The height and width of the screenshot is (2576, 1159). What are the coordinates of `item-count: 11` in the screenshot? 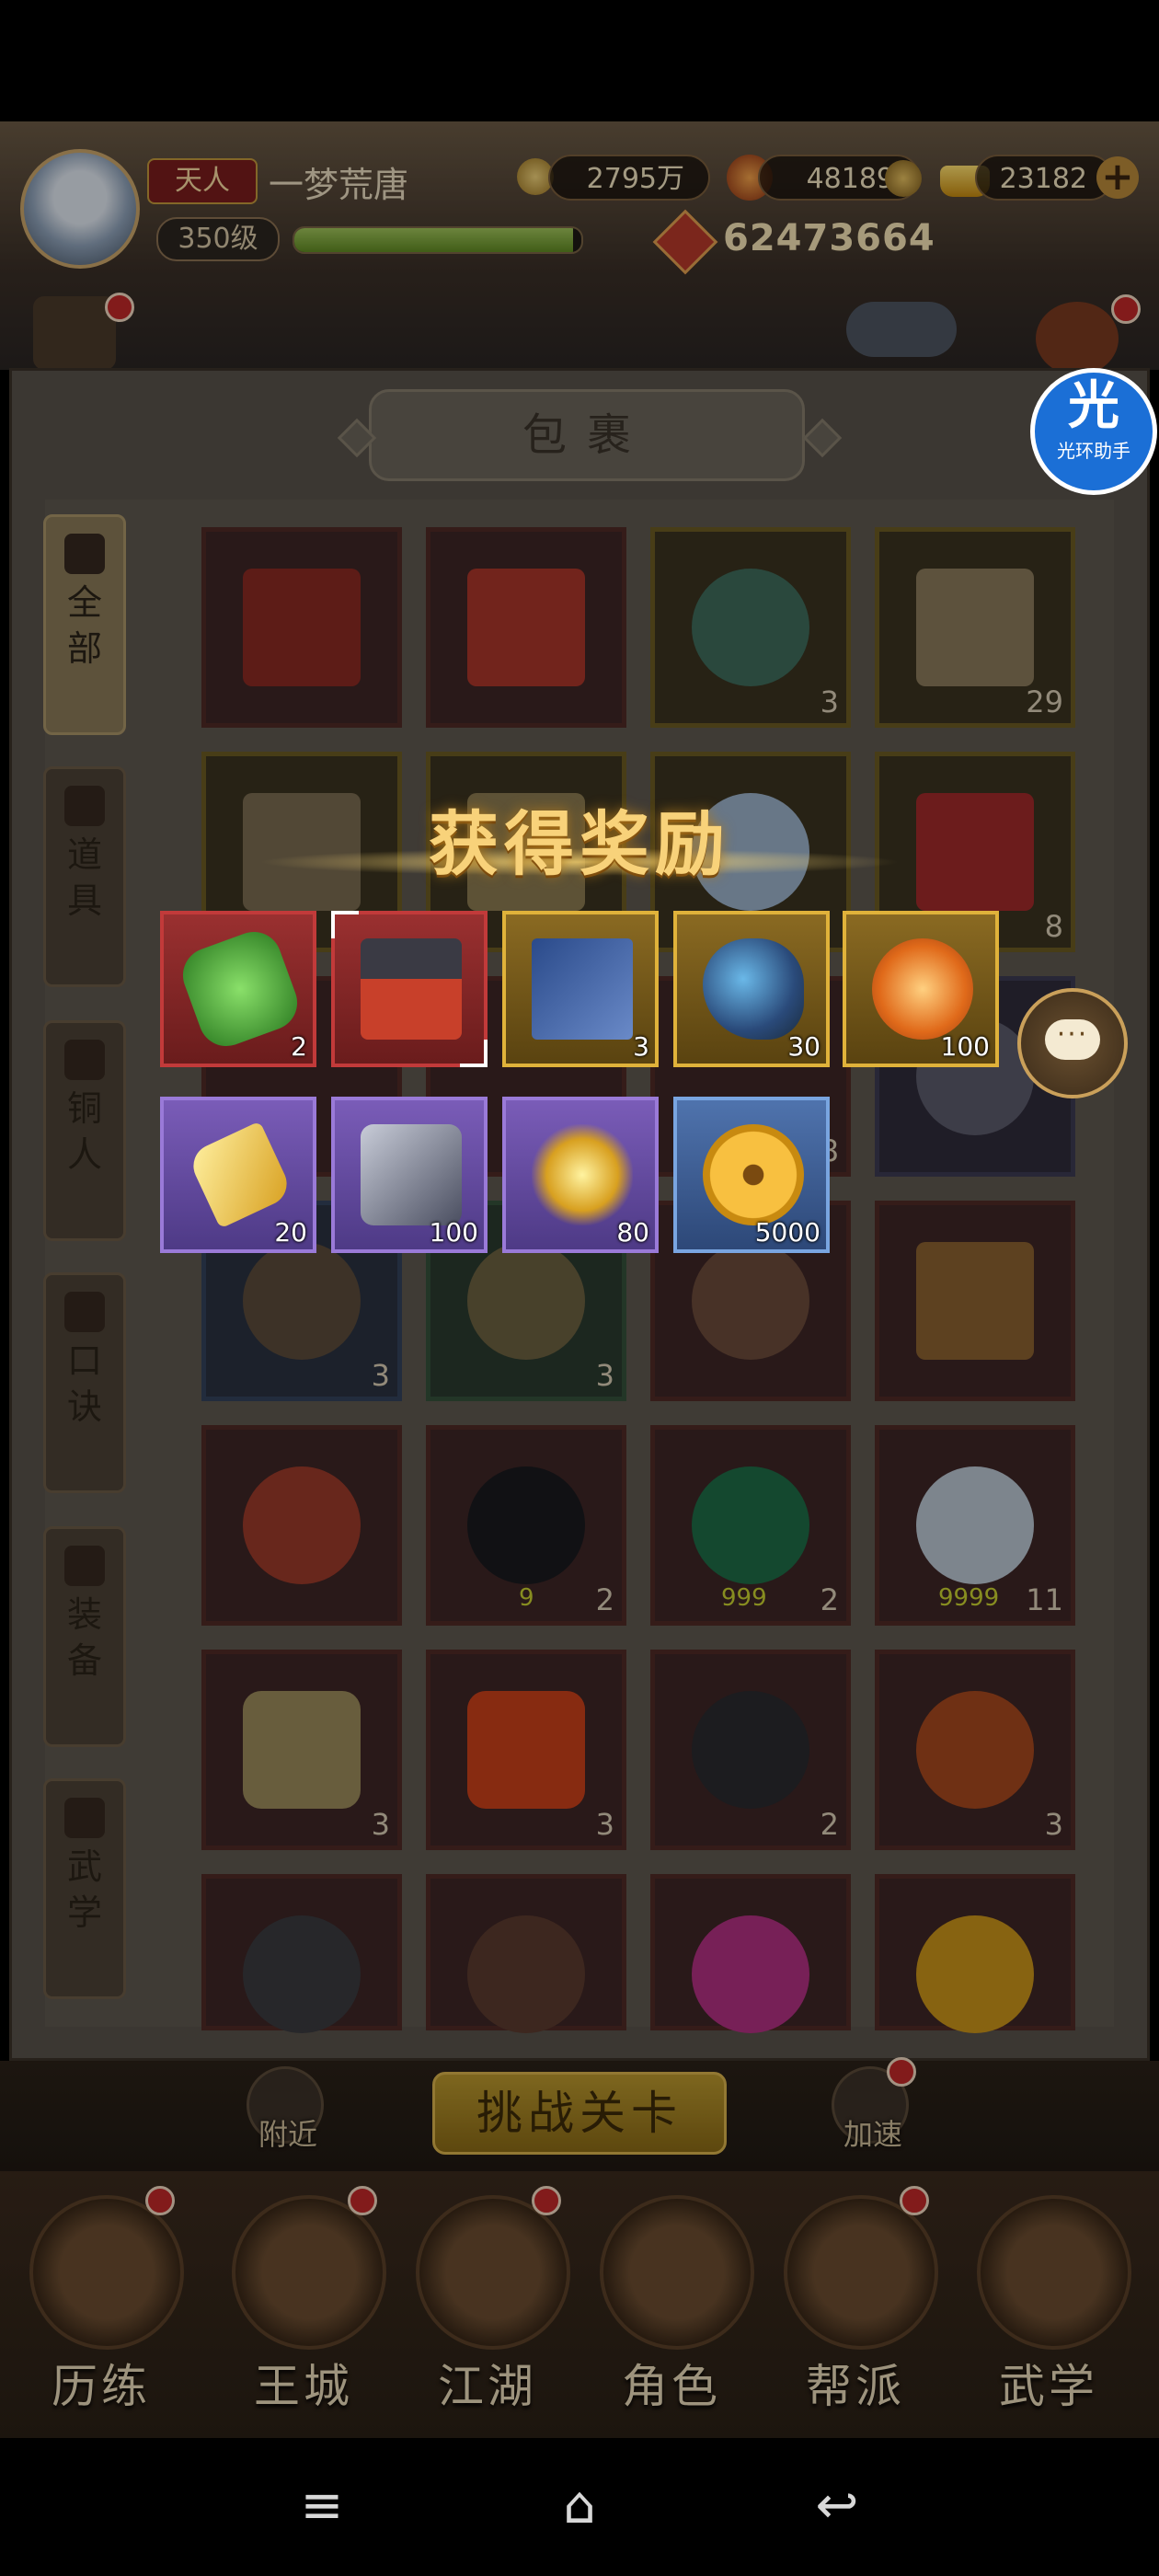 It's located at (1044, 1599).